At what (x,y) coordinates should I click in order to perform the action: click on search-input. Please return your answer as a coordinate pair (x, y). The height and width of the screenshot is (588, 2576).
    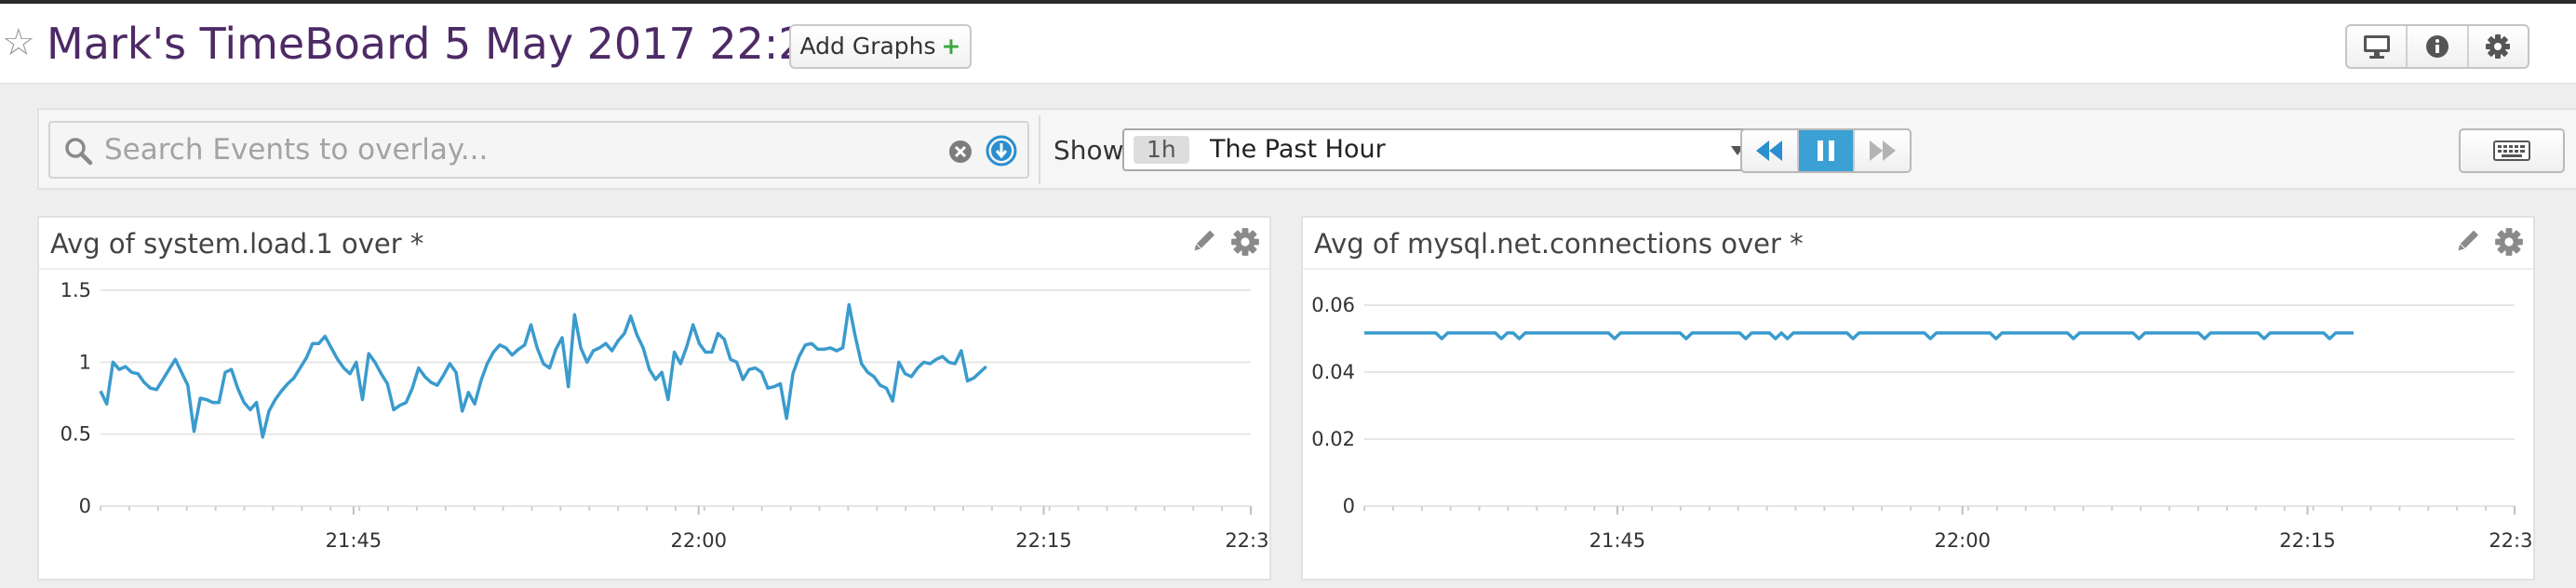
    Looking at the image, I should click on (513, 149).